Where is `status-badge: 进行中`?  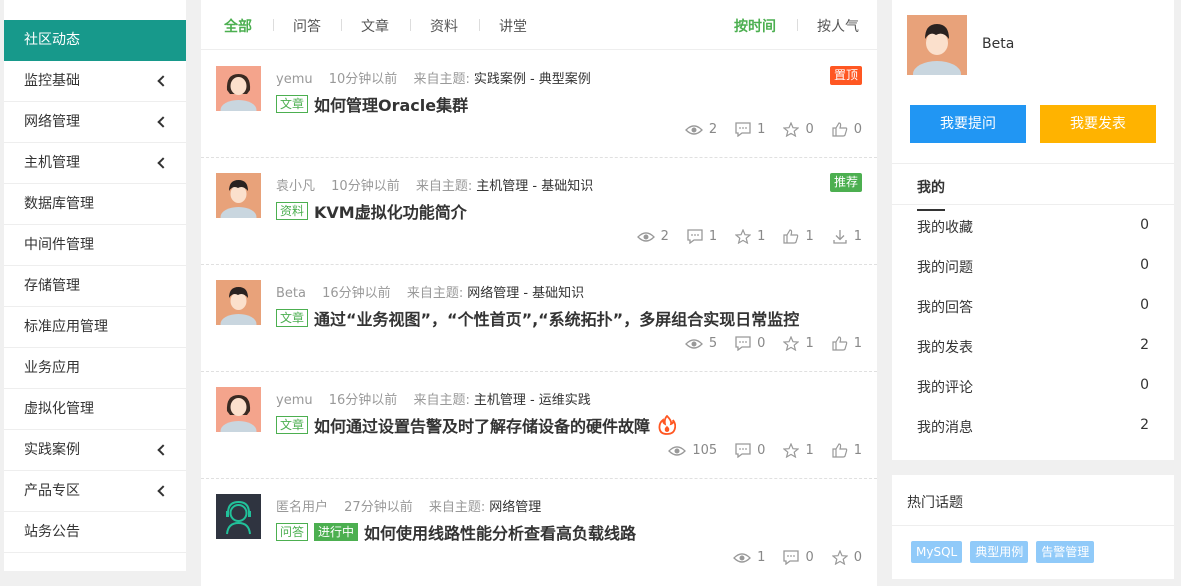 status-badge: 进行中 is located at coordinates (336, 532).